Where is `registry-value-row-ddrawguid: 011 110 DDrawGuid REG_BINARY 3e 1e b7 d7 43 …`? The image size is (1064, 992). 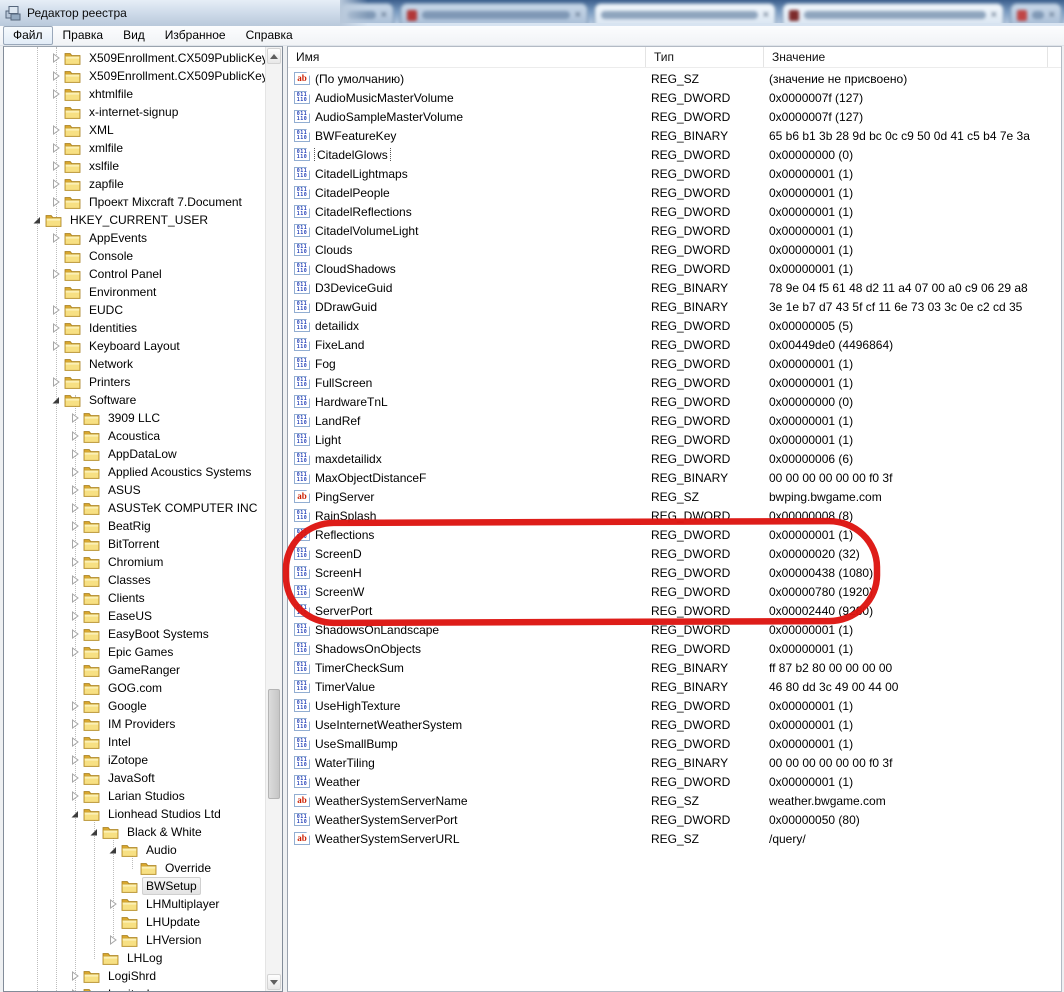
registry-value-row-ddrawguid: 011 110 DDrawGuid REG_BINARY 3e 1e b7 d7 43 … is located at coordinates (674, 306).